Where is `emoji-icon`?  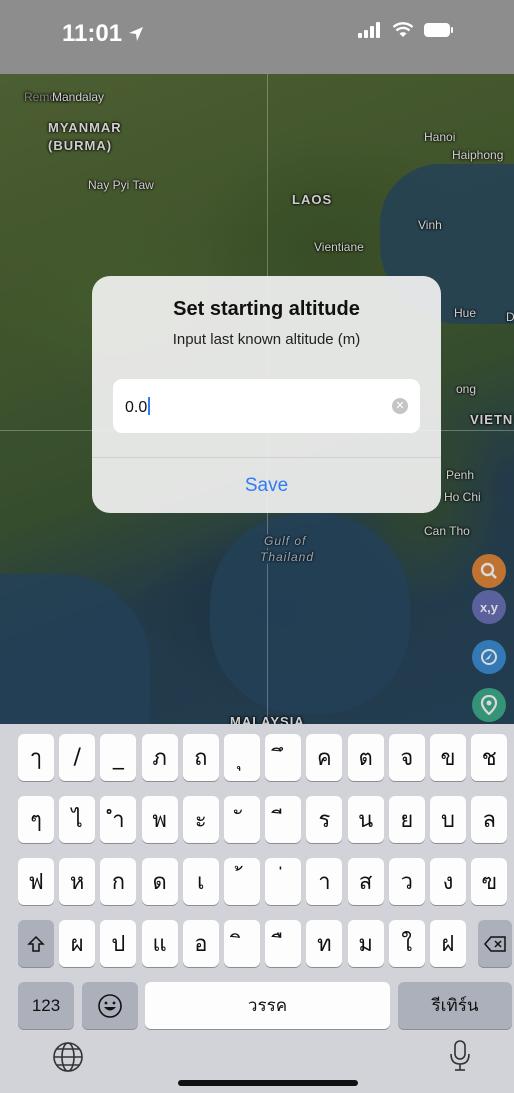
emoji-icon is located at coordinates (110, 1005).